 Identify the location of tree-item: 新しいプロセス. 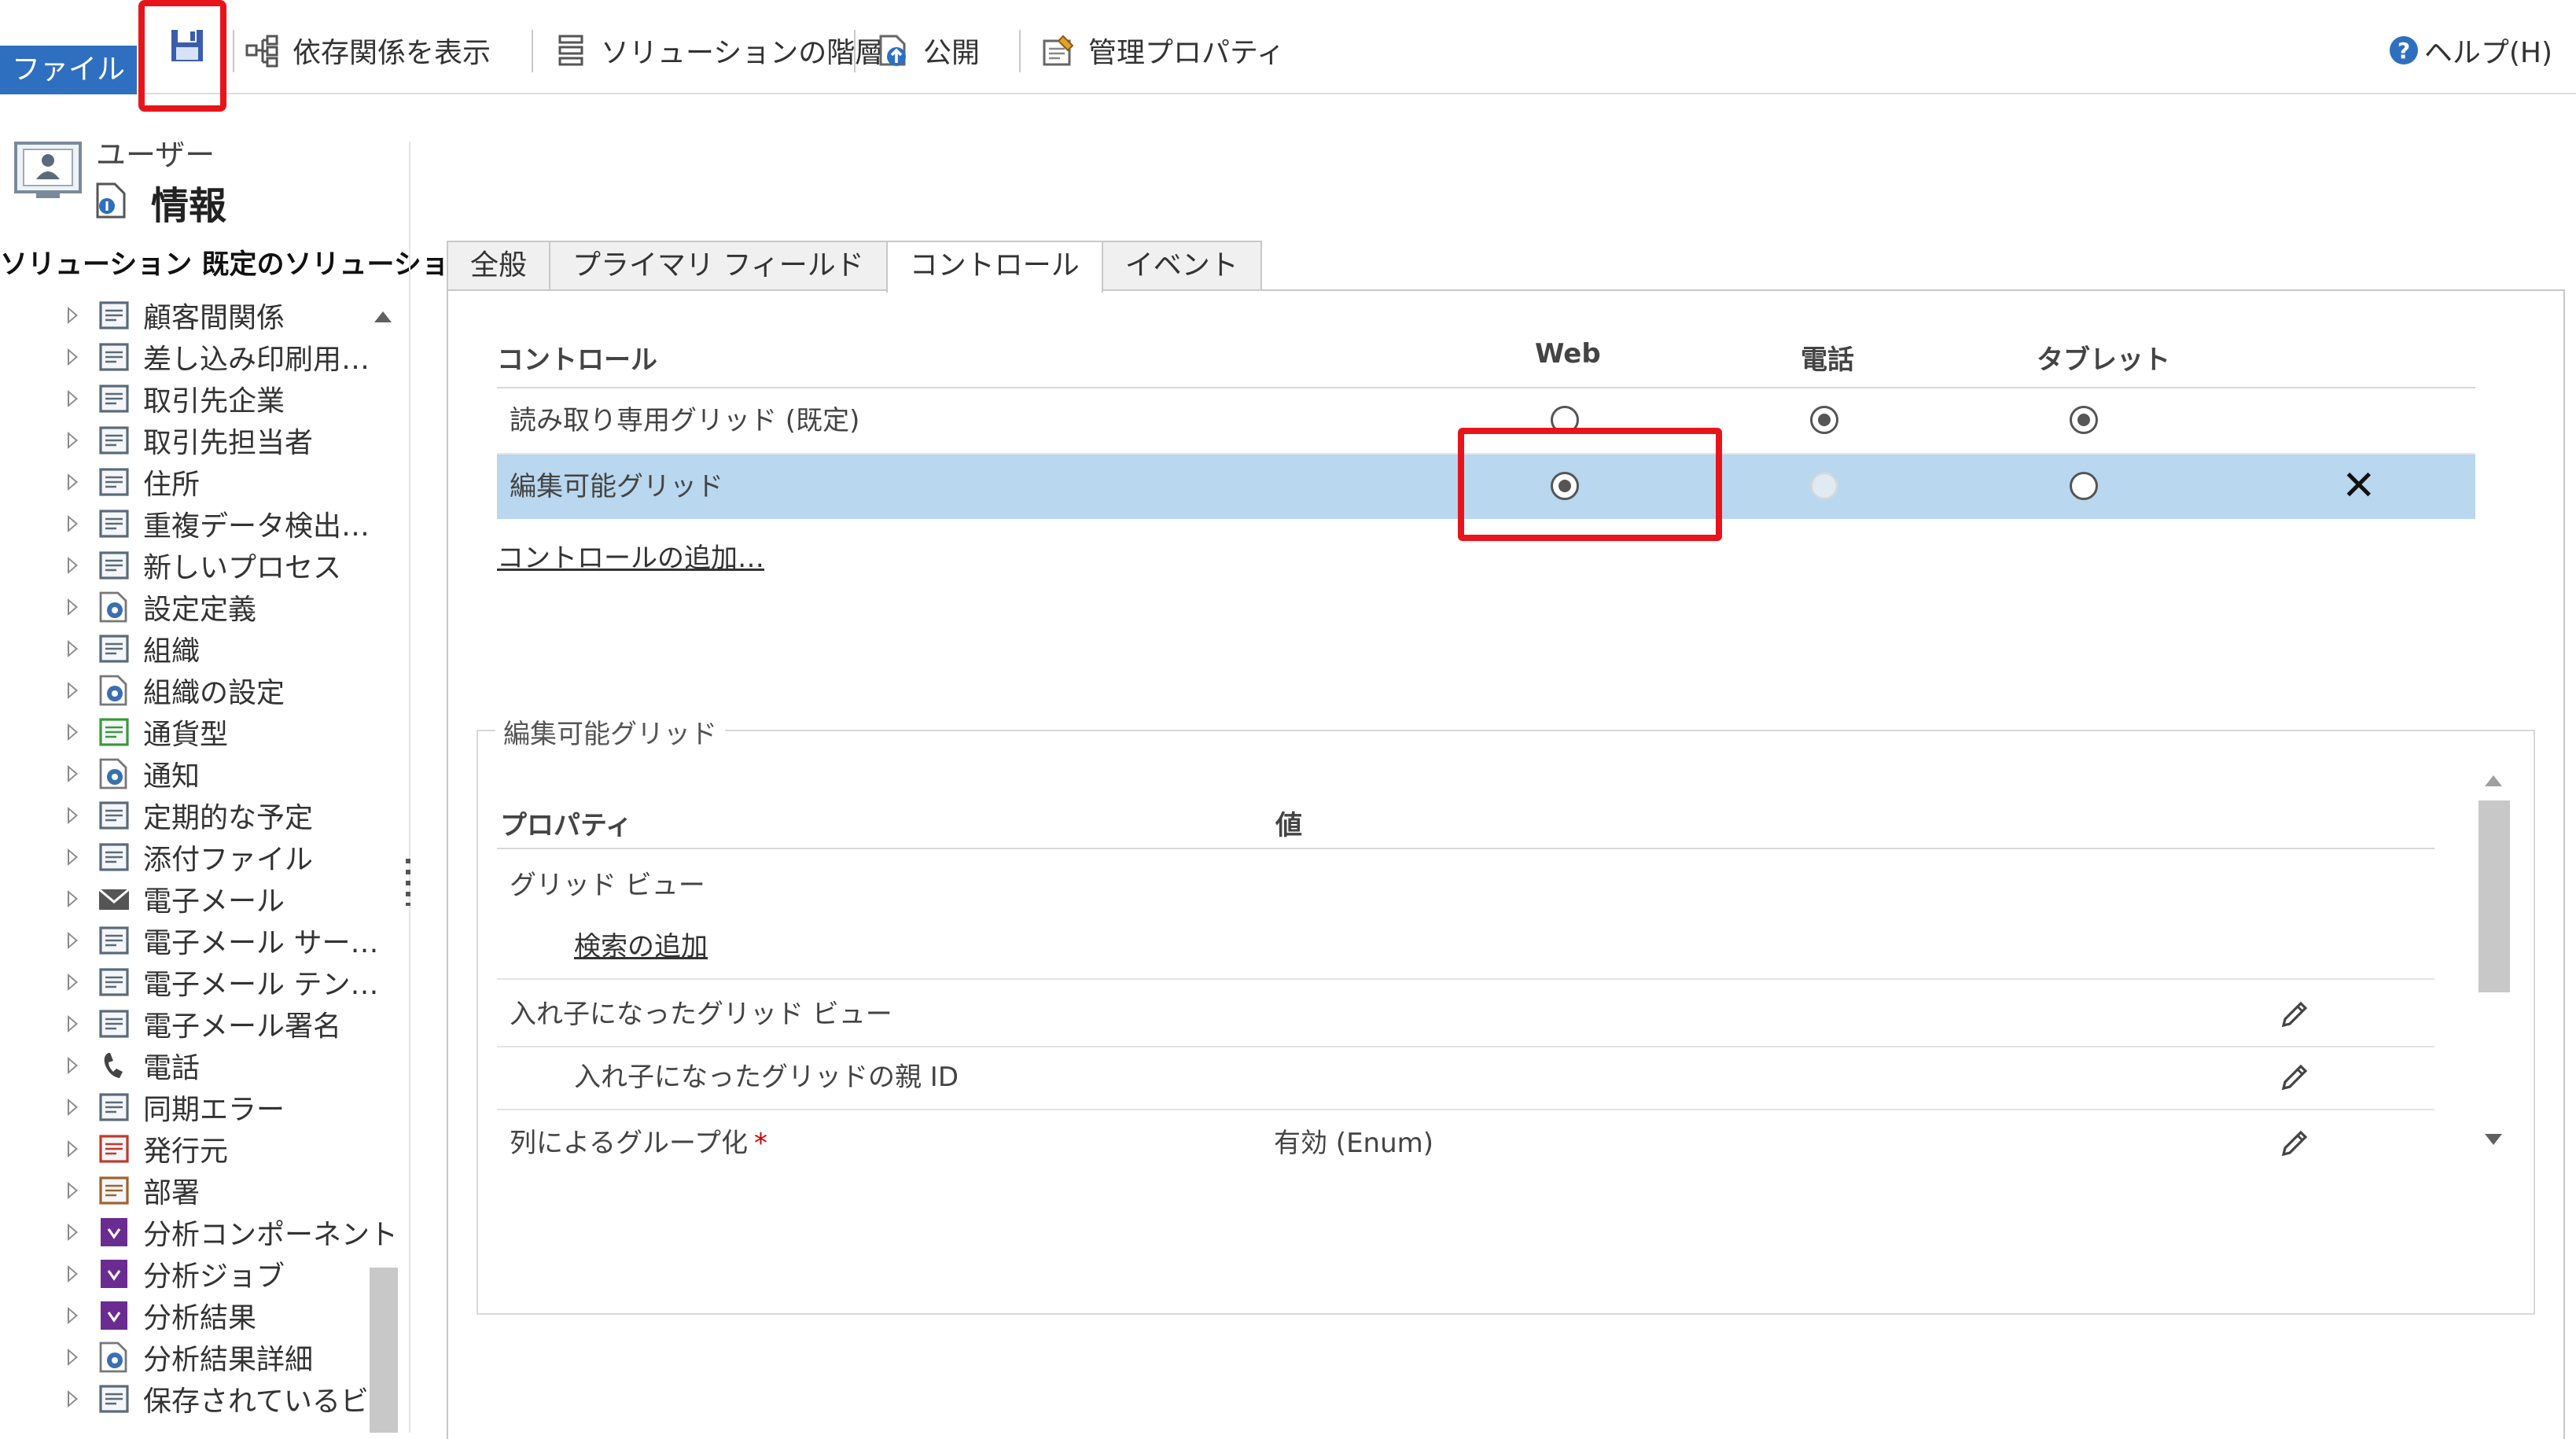
(197, 565).